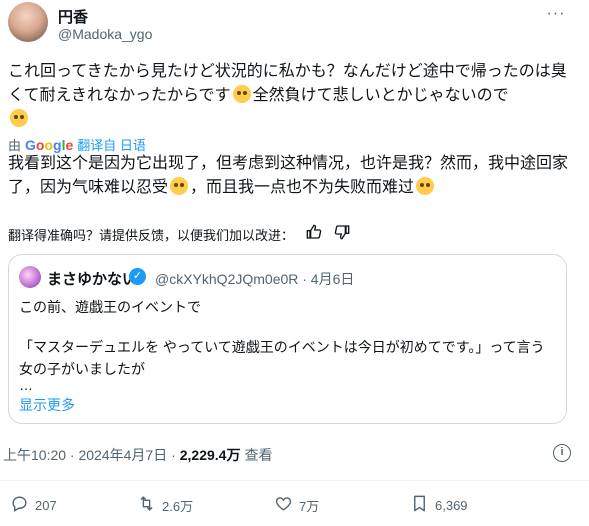  I want to click on like-button: 7万, so click(296, 505).